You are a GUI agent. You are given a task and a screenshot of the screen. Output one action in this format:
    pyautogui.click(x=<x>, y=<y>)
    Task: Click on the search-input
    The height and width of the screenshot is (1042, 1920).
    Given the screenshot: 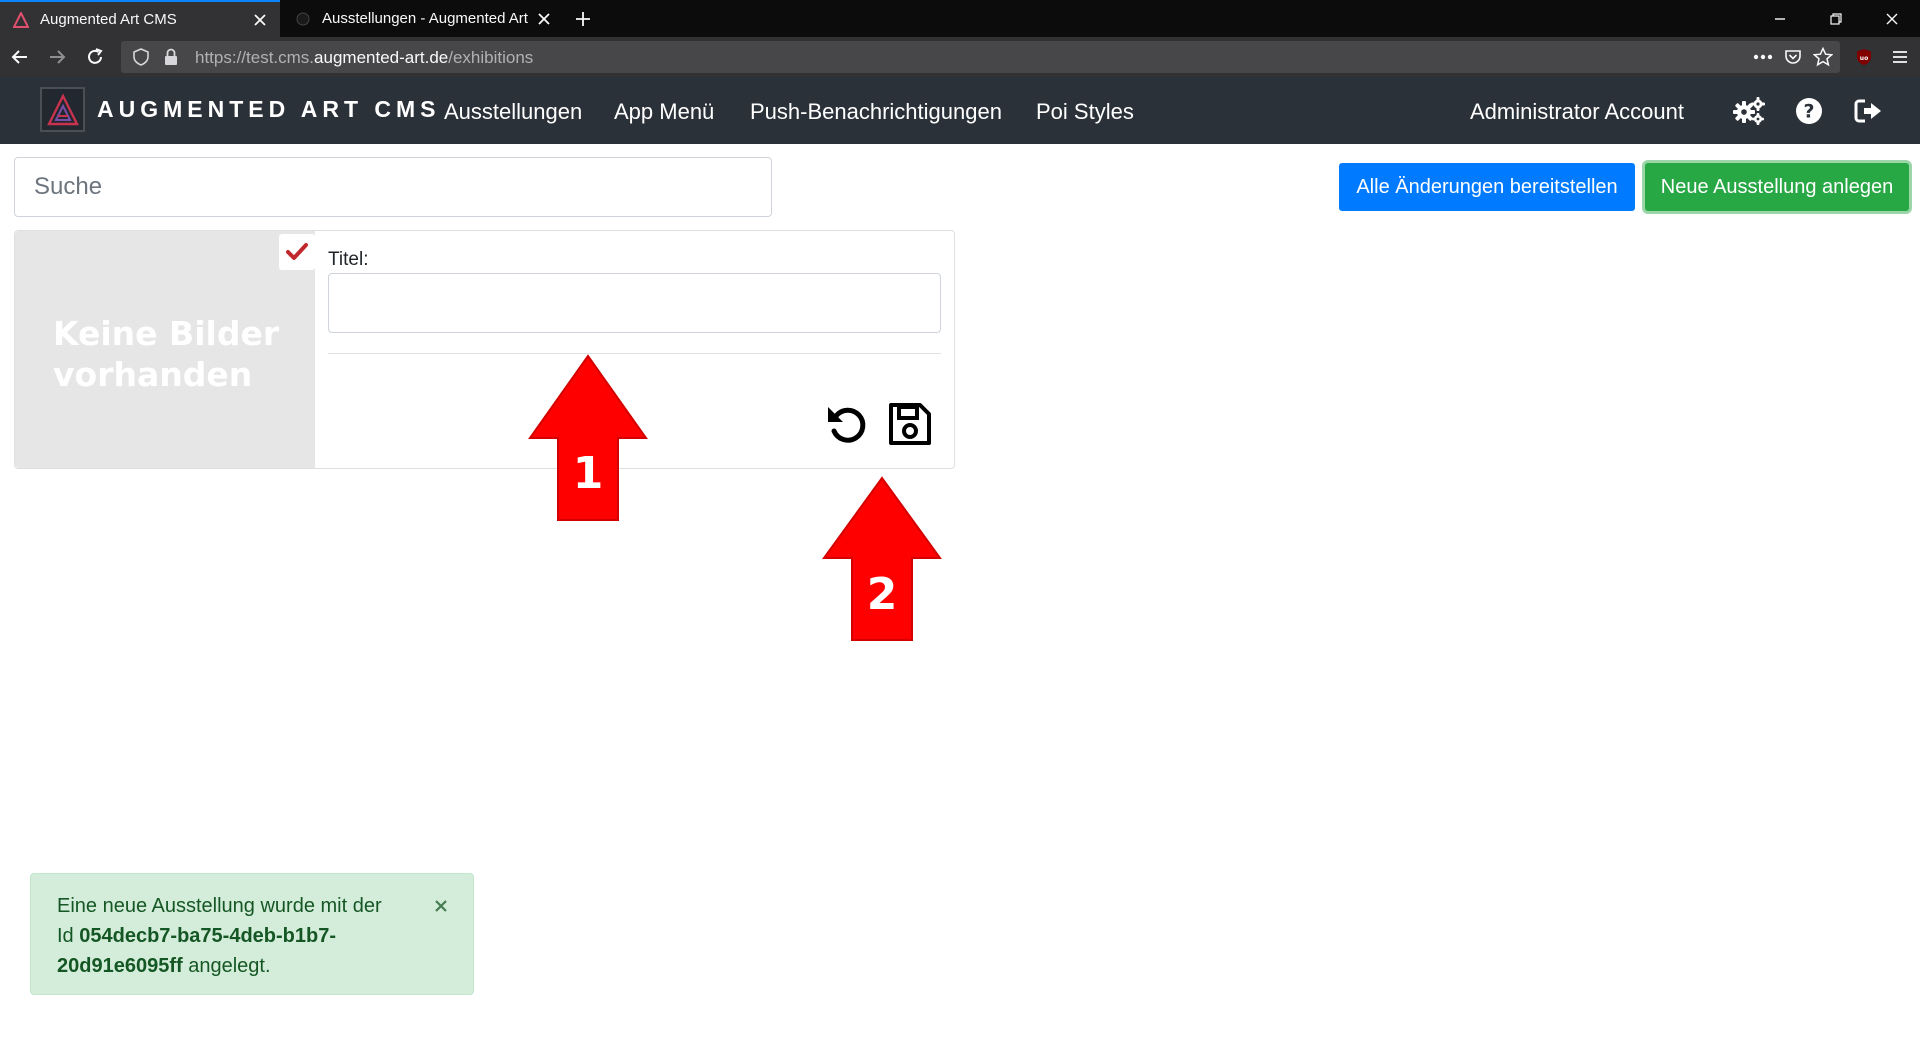 What is the action you would take?
    pyautogui.click(x=393, y=187)
    